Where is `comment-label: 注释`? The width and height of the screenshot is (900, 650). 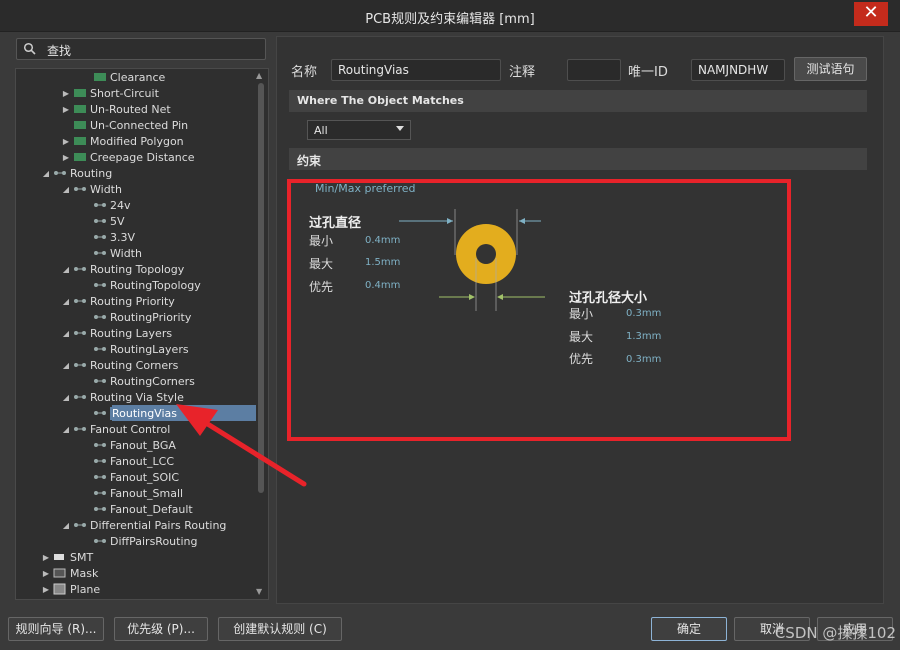 comment-label: 注释 is located at coordinates (522, 72).